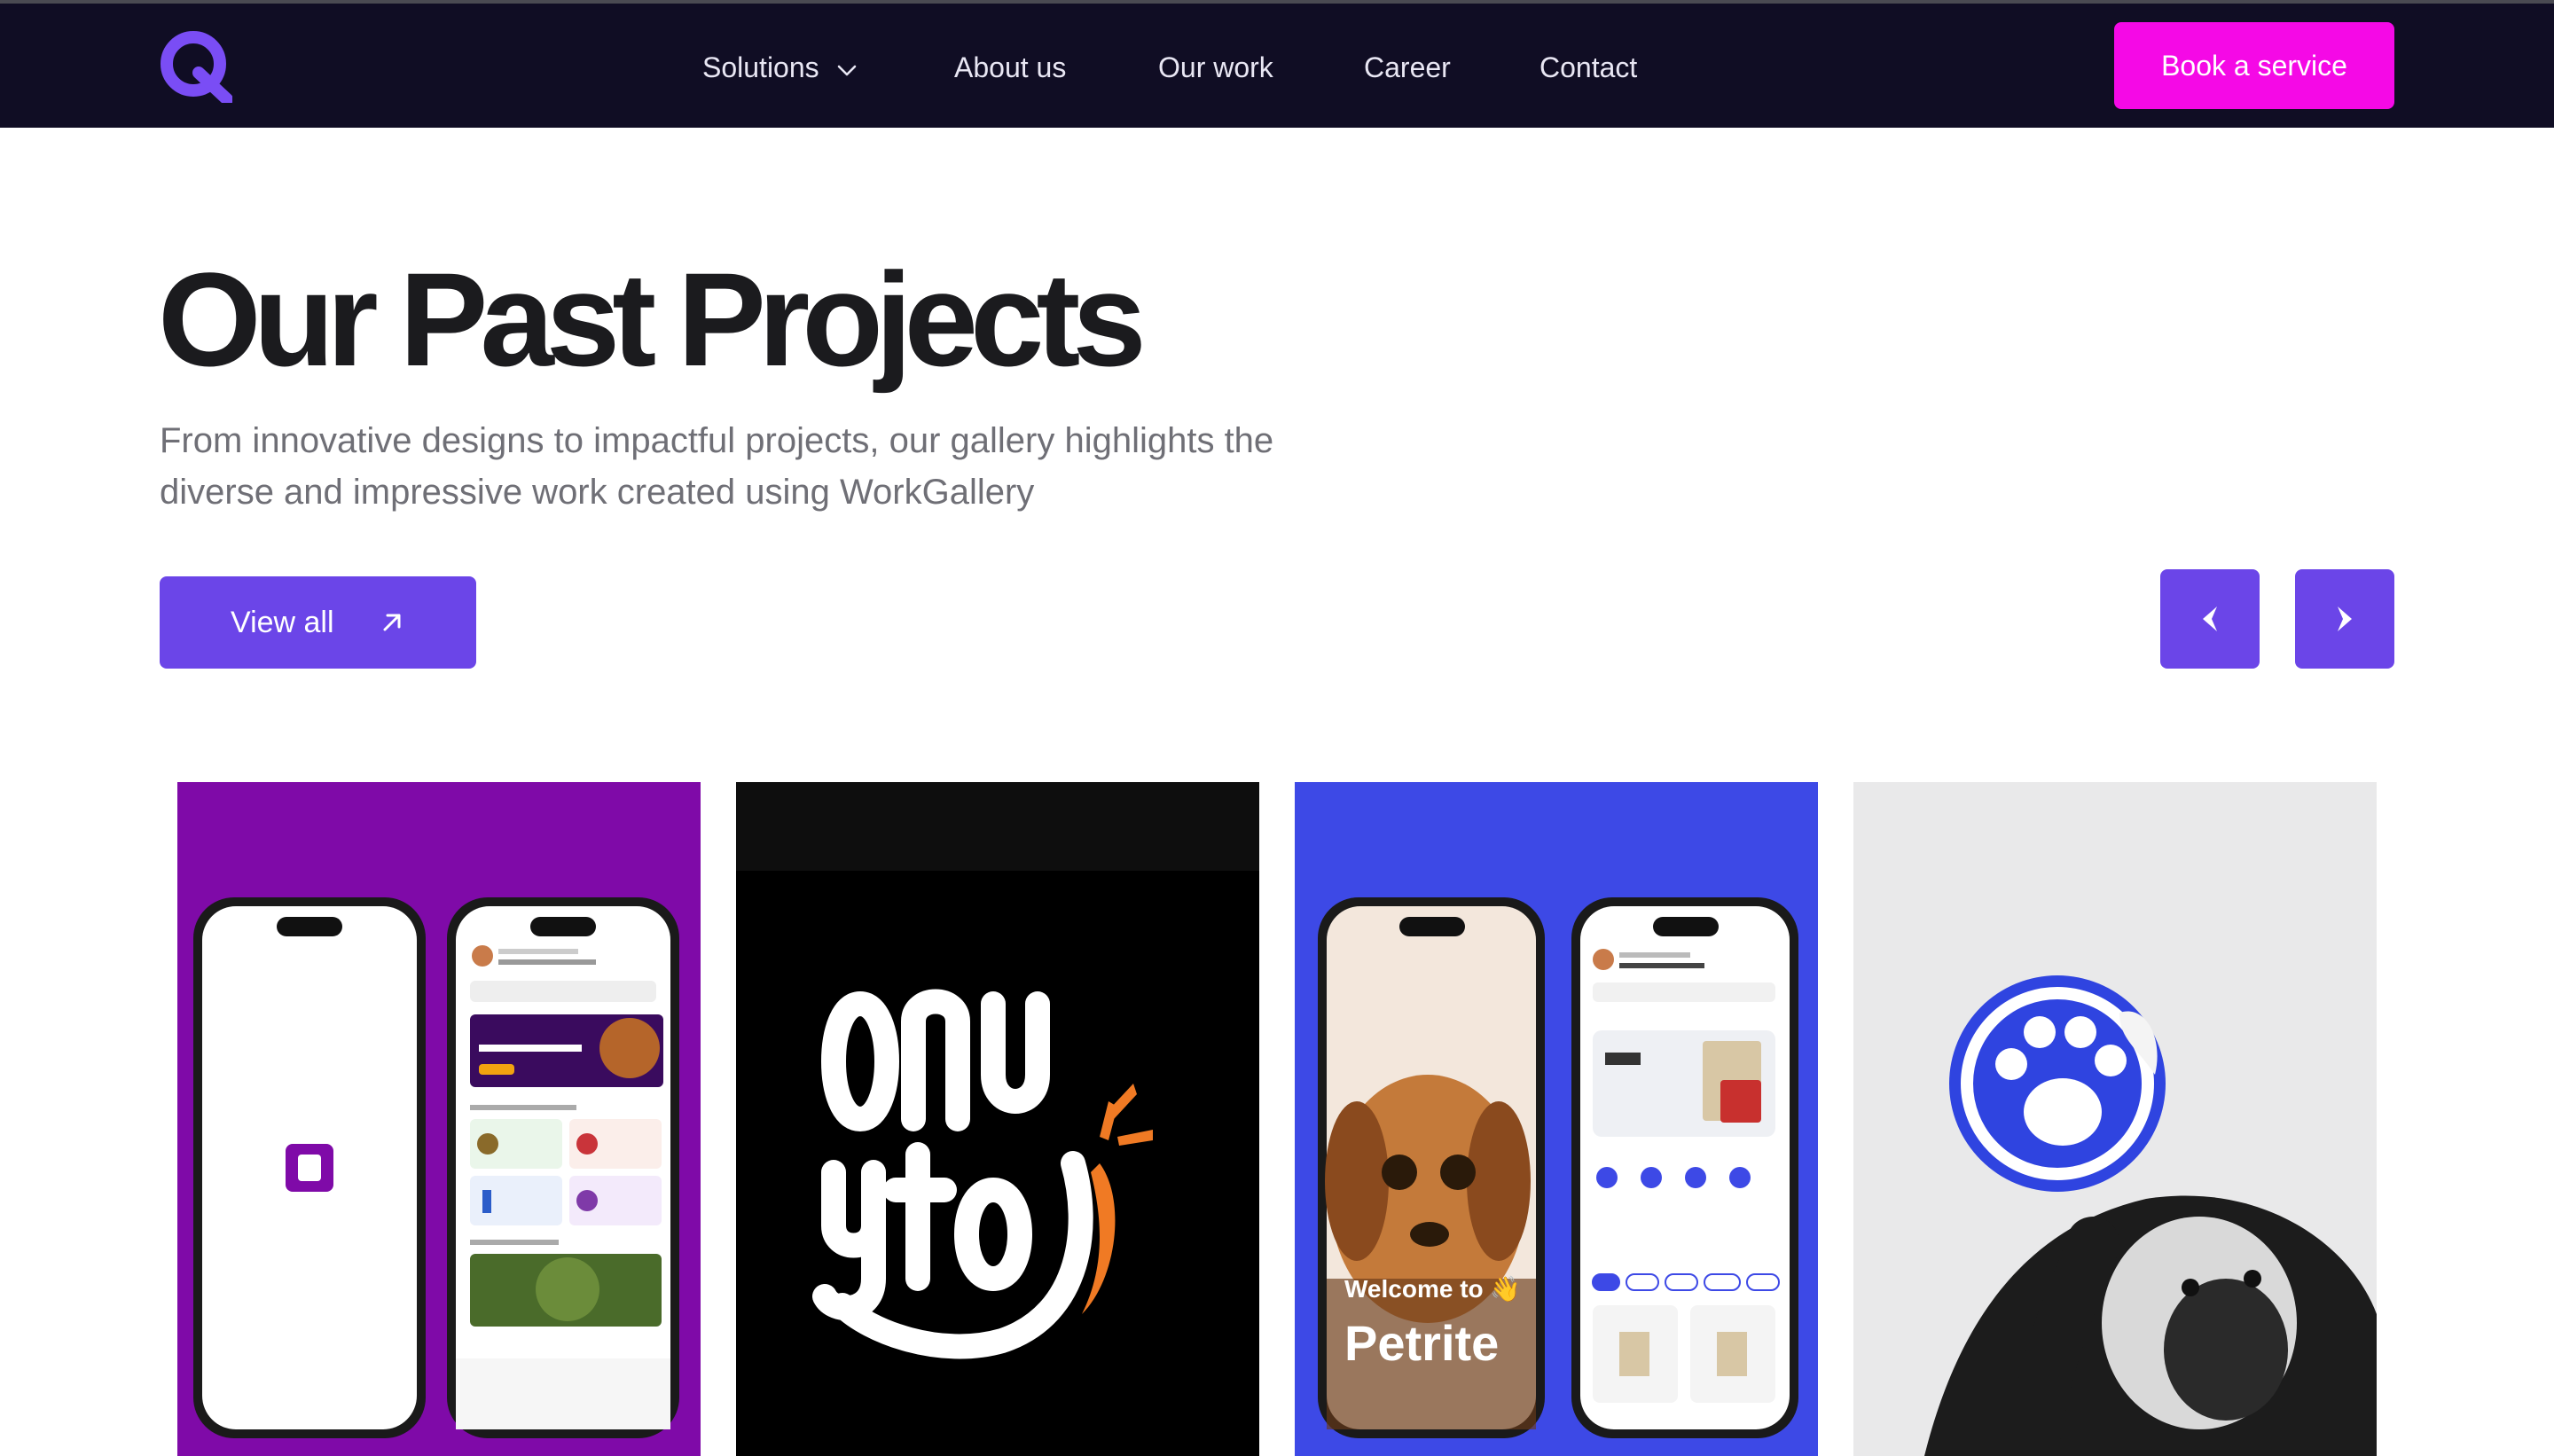 The height and width of the screenshot is (1456, 2554). Describe the element at coordinates (392, 622) in the screenshot. I see `arrow-up-right-icon` at that location.